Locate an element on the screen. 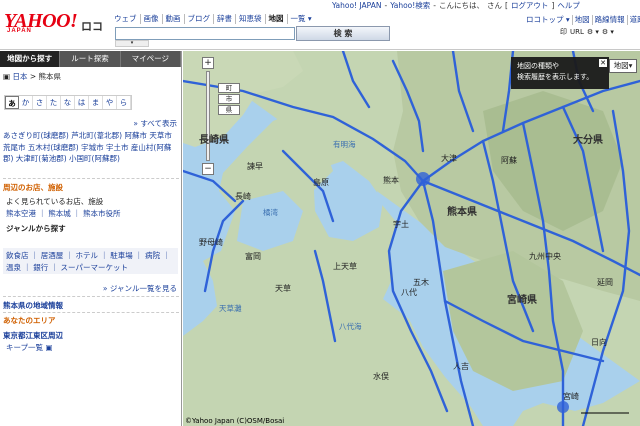  map-type-tooltip: ✕ 地図の種類や 検索履歴を表示します。 is located at coordinates (560, 73).